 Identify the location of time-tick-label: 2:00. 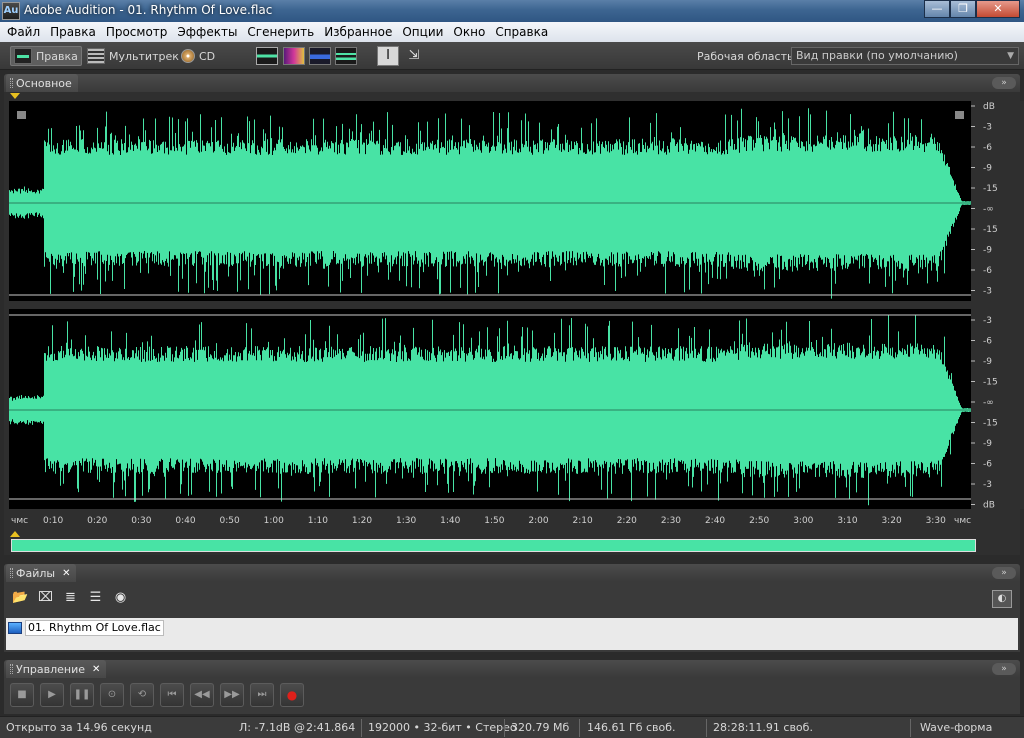
(538, 521).